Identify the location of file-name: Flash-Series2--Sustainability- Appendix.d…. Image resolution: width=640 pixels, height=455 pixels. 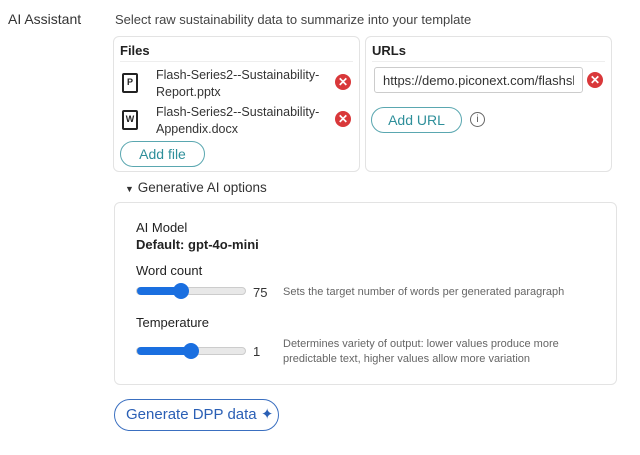
(238, 120).